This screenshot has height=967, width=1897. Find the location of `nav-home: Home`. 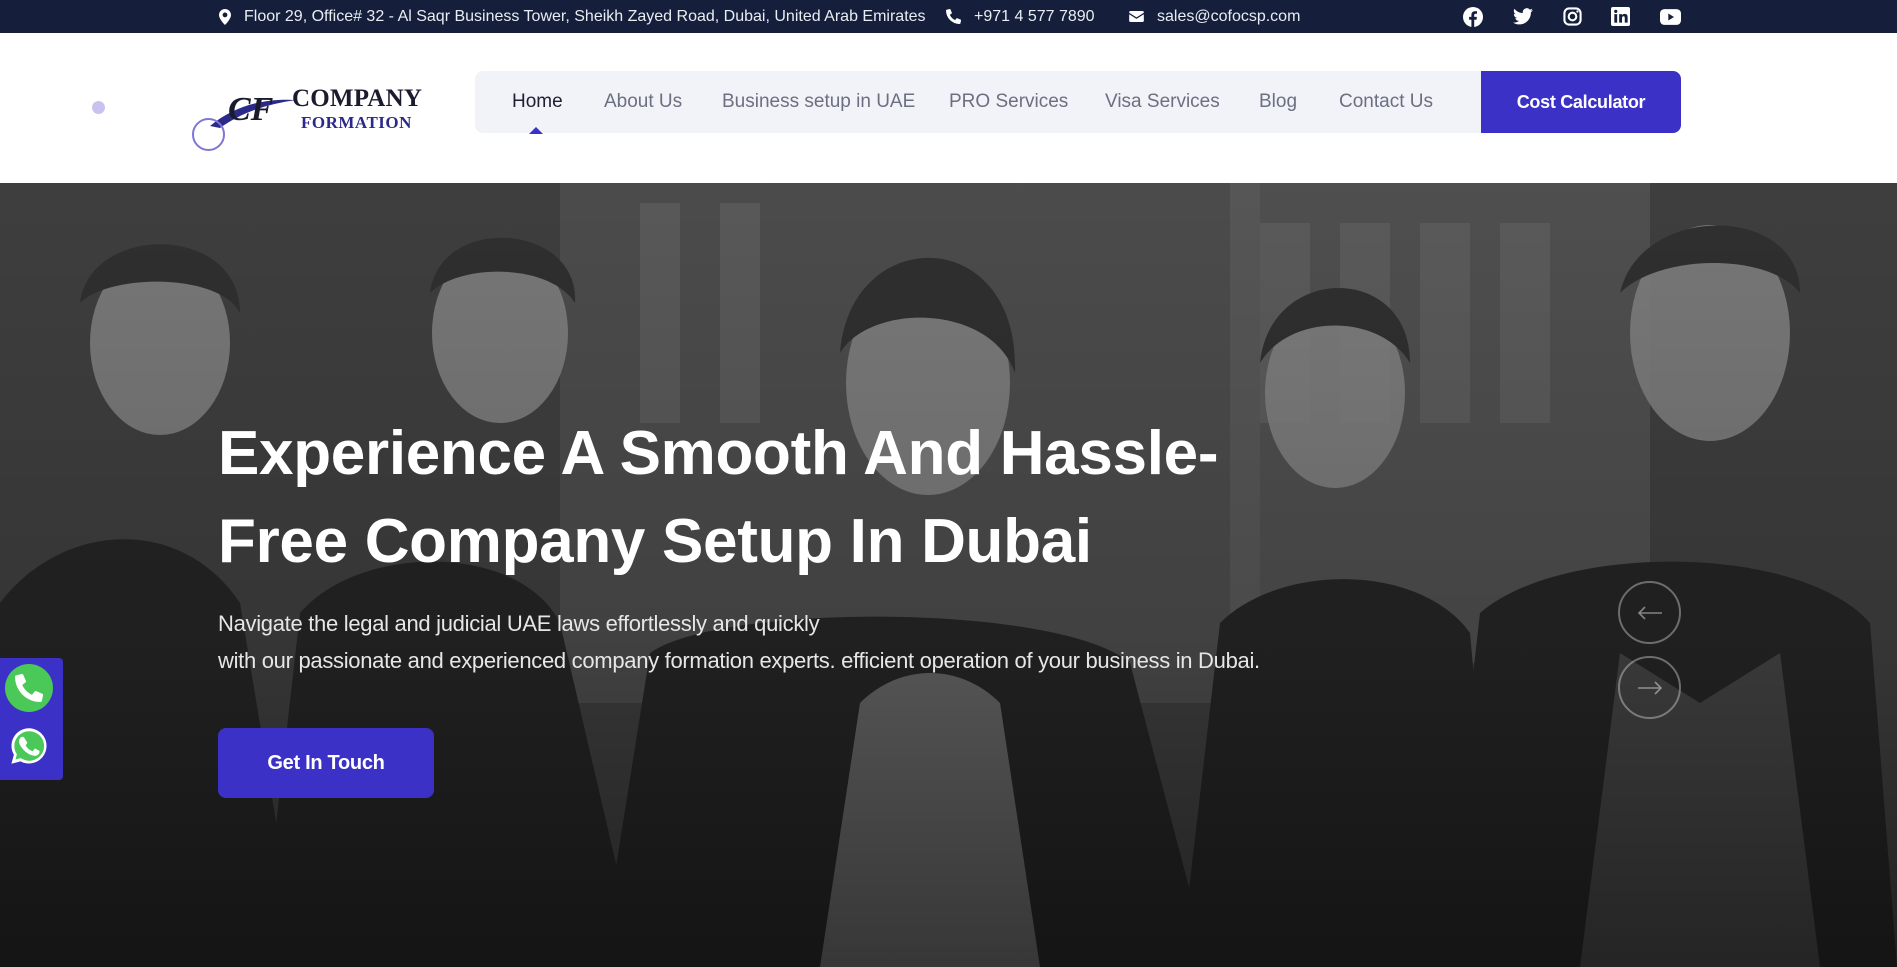

nav-home: Home is located at coordinates (537, 102).